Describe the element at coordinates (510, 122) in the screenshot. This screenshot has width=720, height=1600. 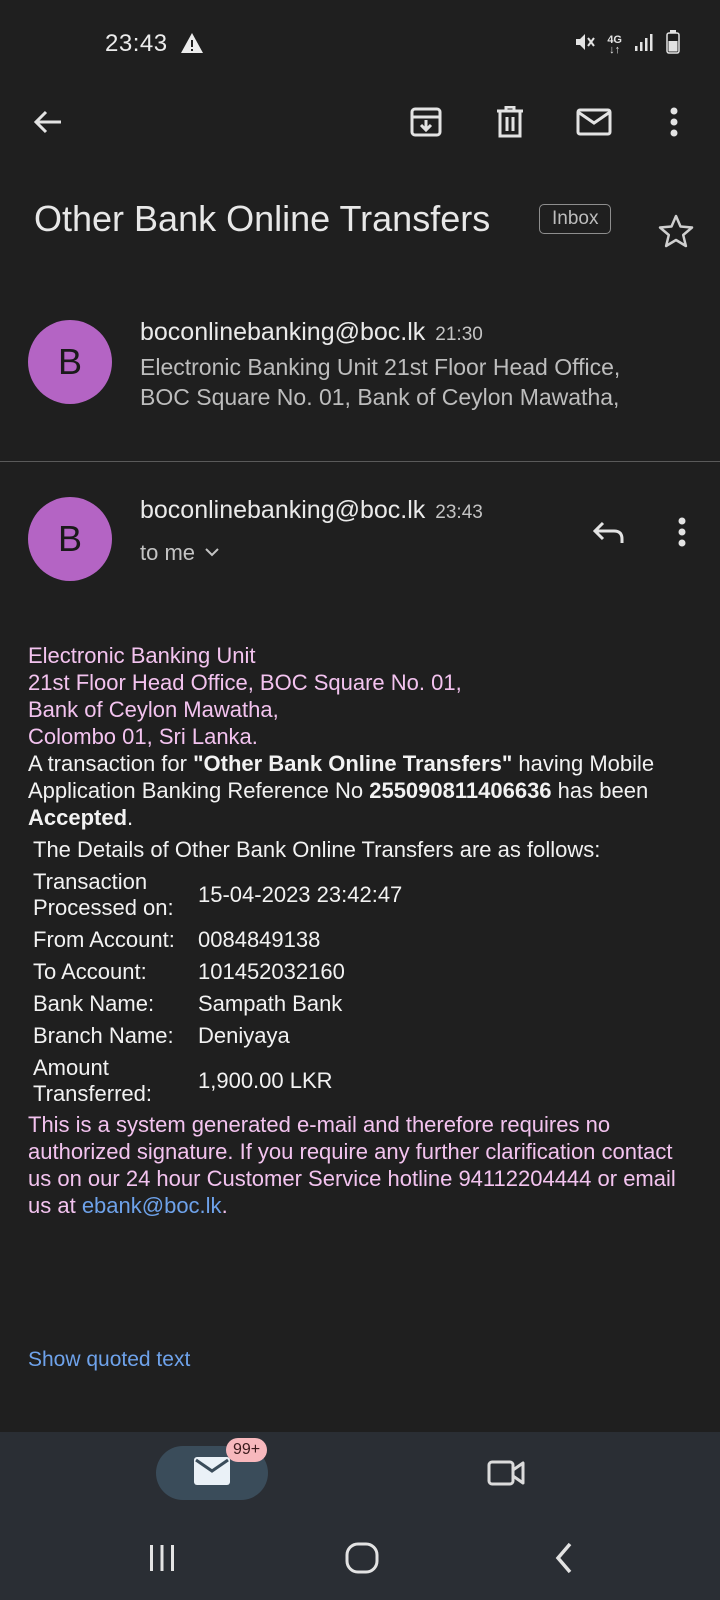
I see `delete-icon` at that location.